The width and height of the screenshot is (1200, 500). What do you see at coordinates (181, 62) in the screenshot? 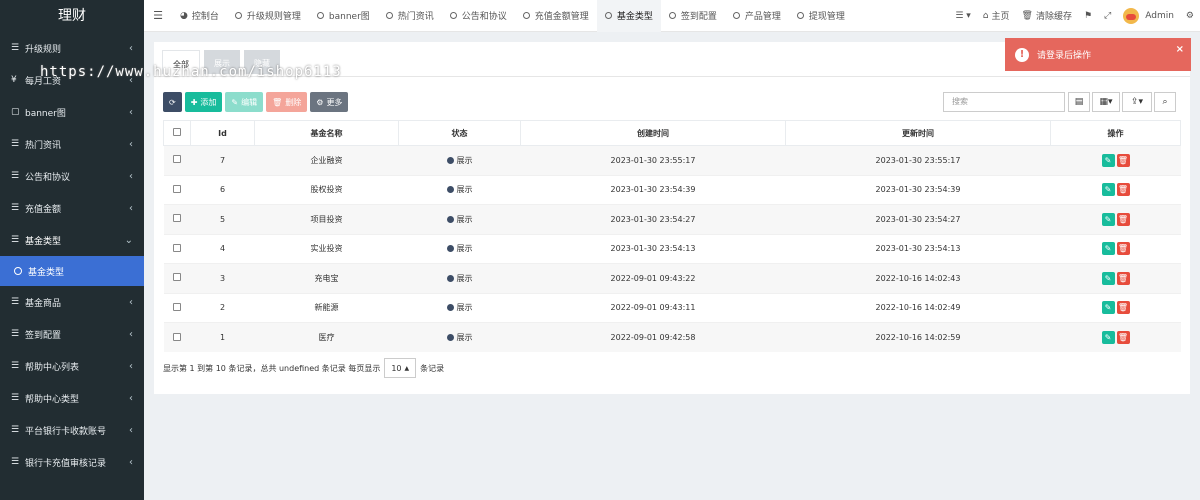
I see `filter-tab-all: 全部` at bounding box center [181, 62].